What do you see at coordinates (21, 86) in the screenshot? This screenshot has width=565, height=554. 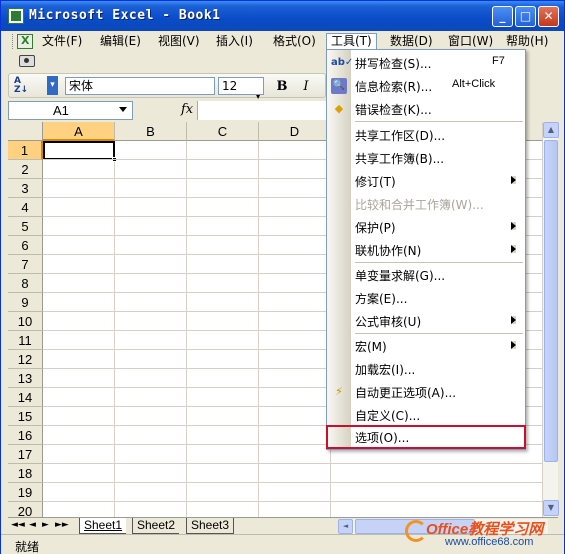 I see `sort-ascending-icon: A Z↓` at bounding box center [21, 86].